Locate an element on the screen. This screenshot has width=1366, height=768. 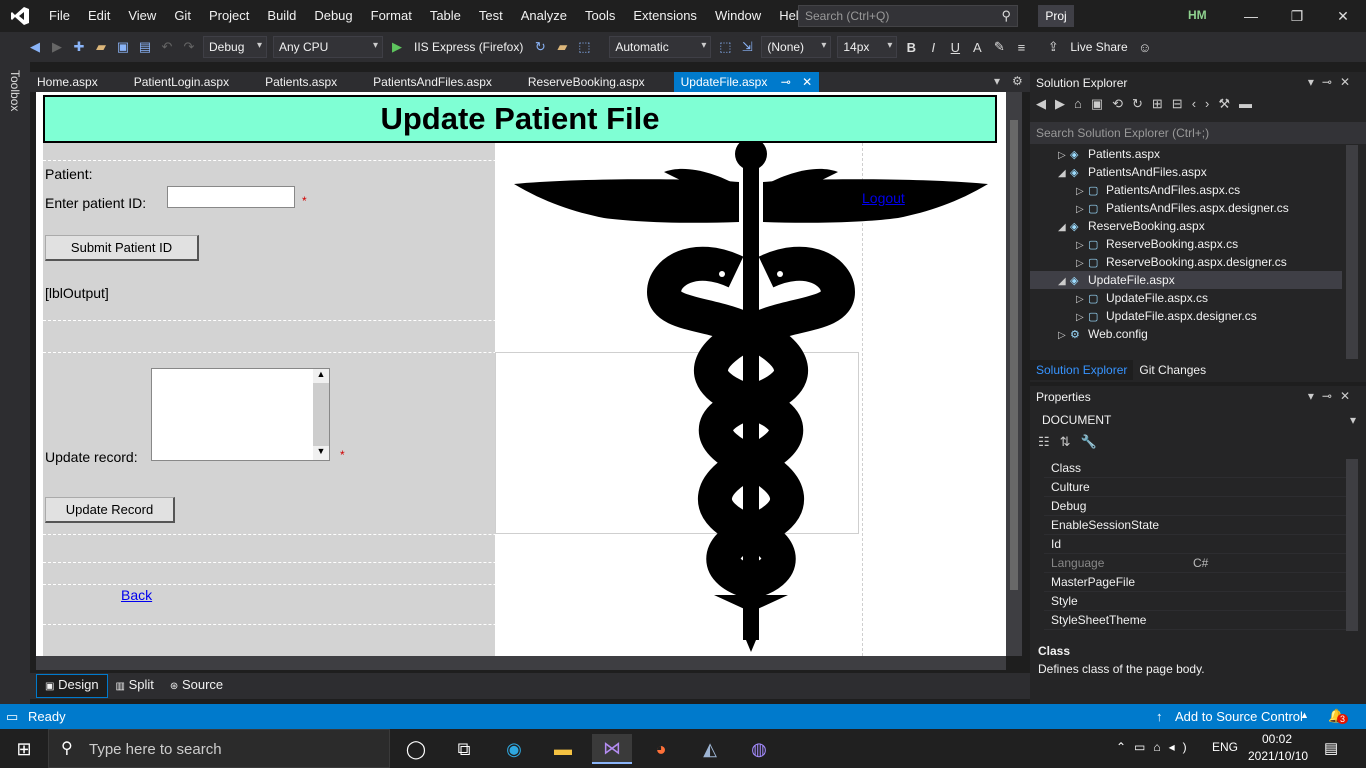
tree-item-reservebooking-cs: ▷ ▢ ReserveBooking.aspx.cs is located at coordinates (1186, 244).